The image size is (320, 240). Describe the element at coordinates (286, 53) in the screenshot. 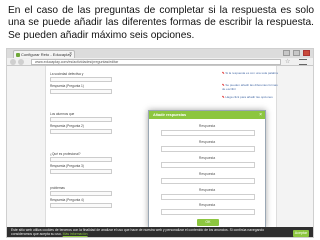

I see `minimize-icon` at that location.